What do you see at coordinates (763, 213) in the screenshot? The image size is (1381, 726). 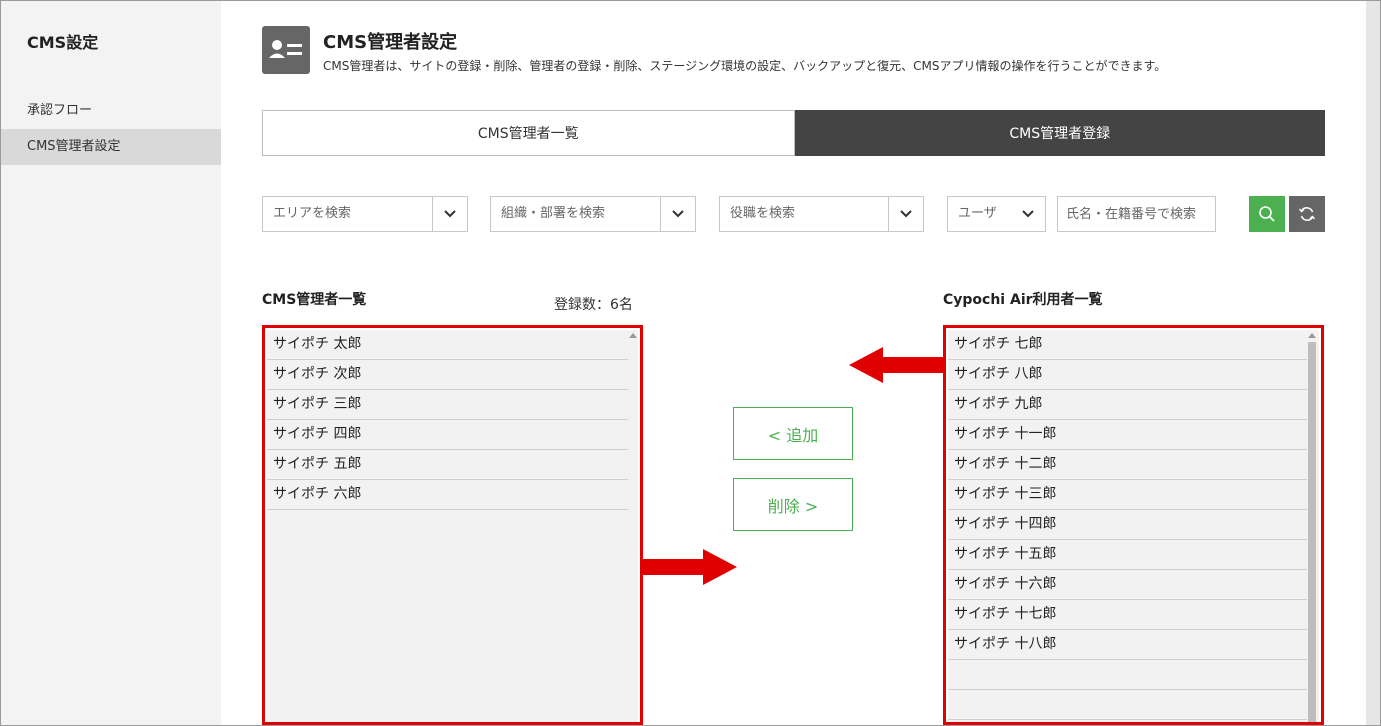 I see `role-select-label: 役職を検索` at bounding box center [763, 213].